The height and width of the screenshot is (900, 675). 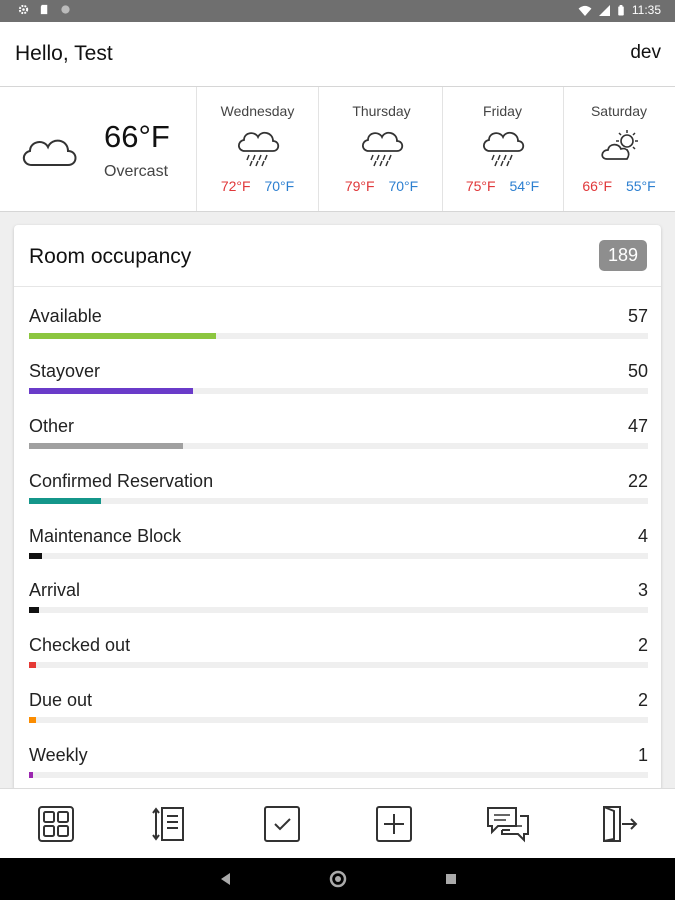 I want to click on occupancy-label: Confirmed Reservation, so click(x=121, y=481).